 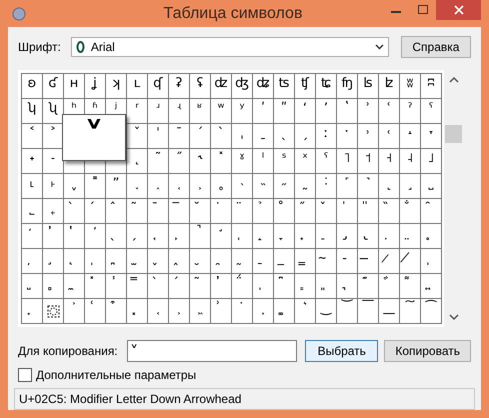 I want to click on copy-button: Копировать, so click(x=427, y=351).